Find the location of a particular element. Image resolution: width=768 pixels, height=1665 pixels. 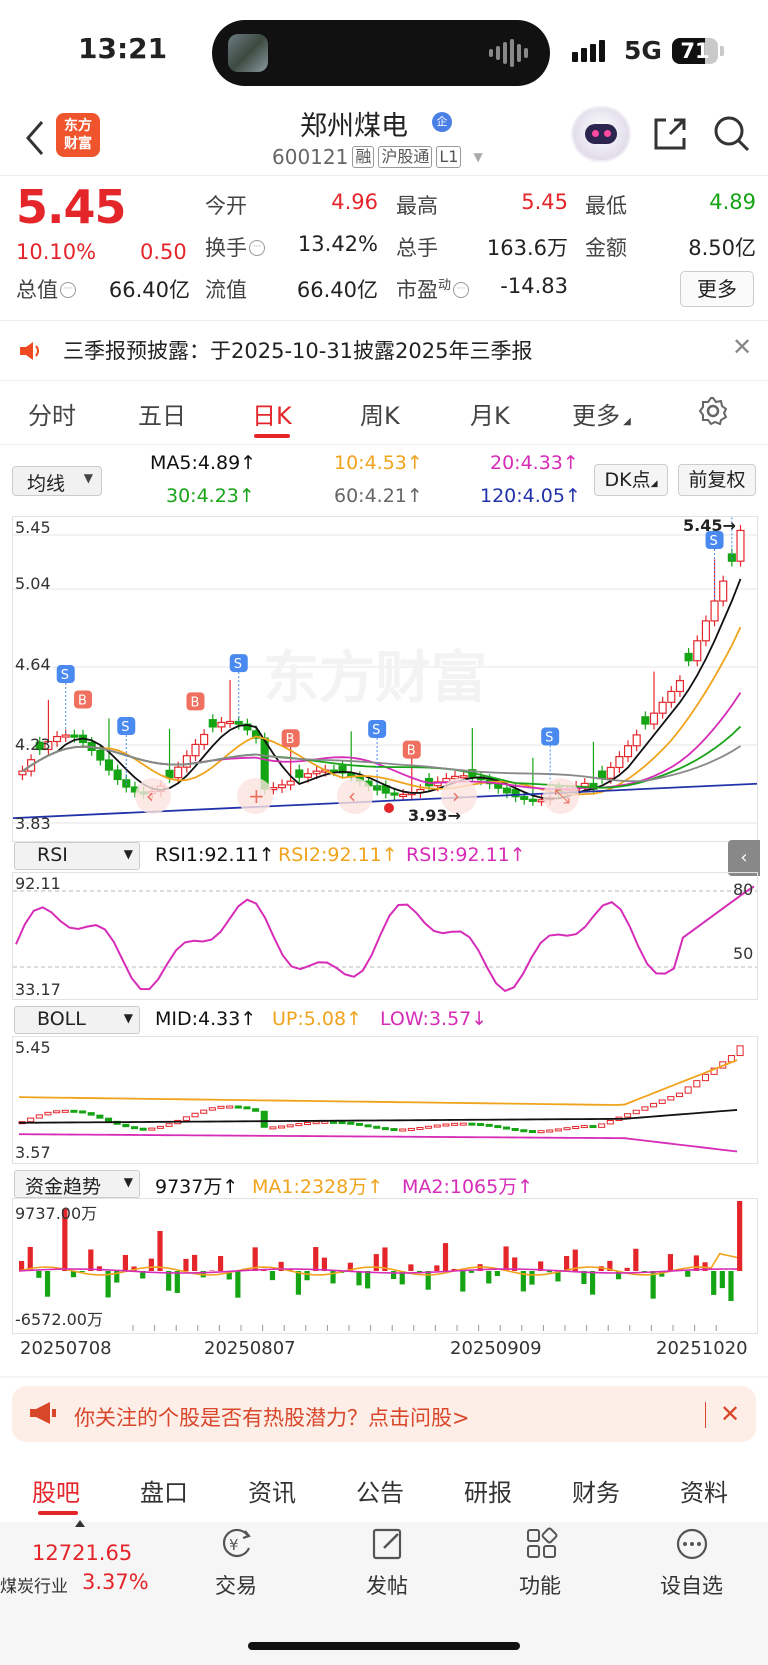

collapse-panel-icon: ‹ is located at coordinates (744, 858).